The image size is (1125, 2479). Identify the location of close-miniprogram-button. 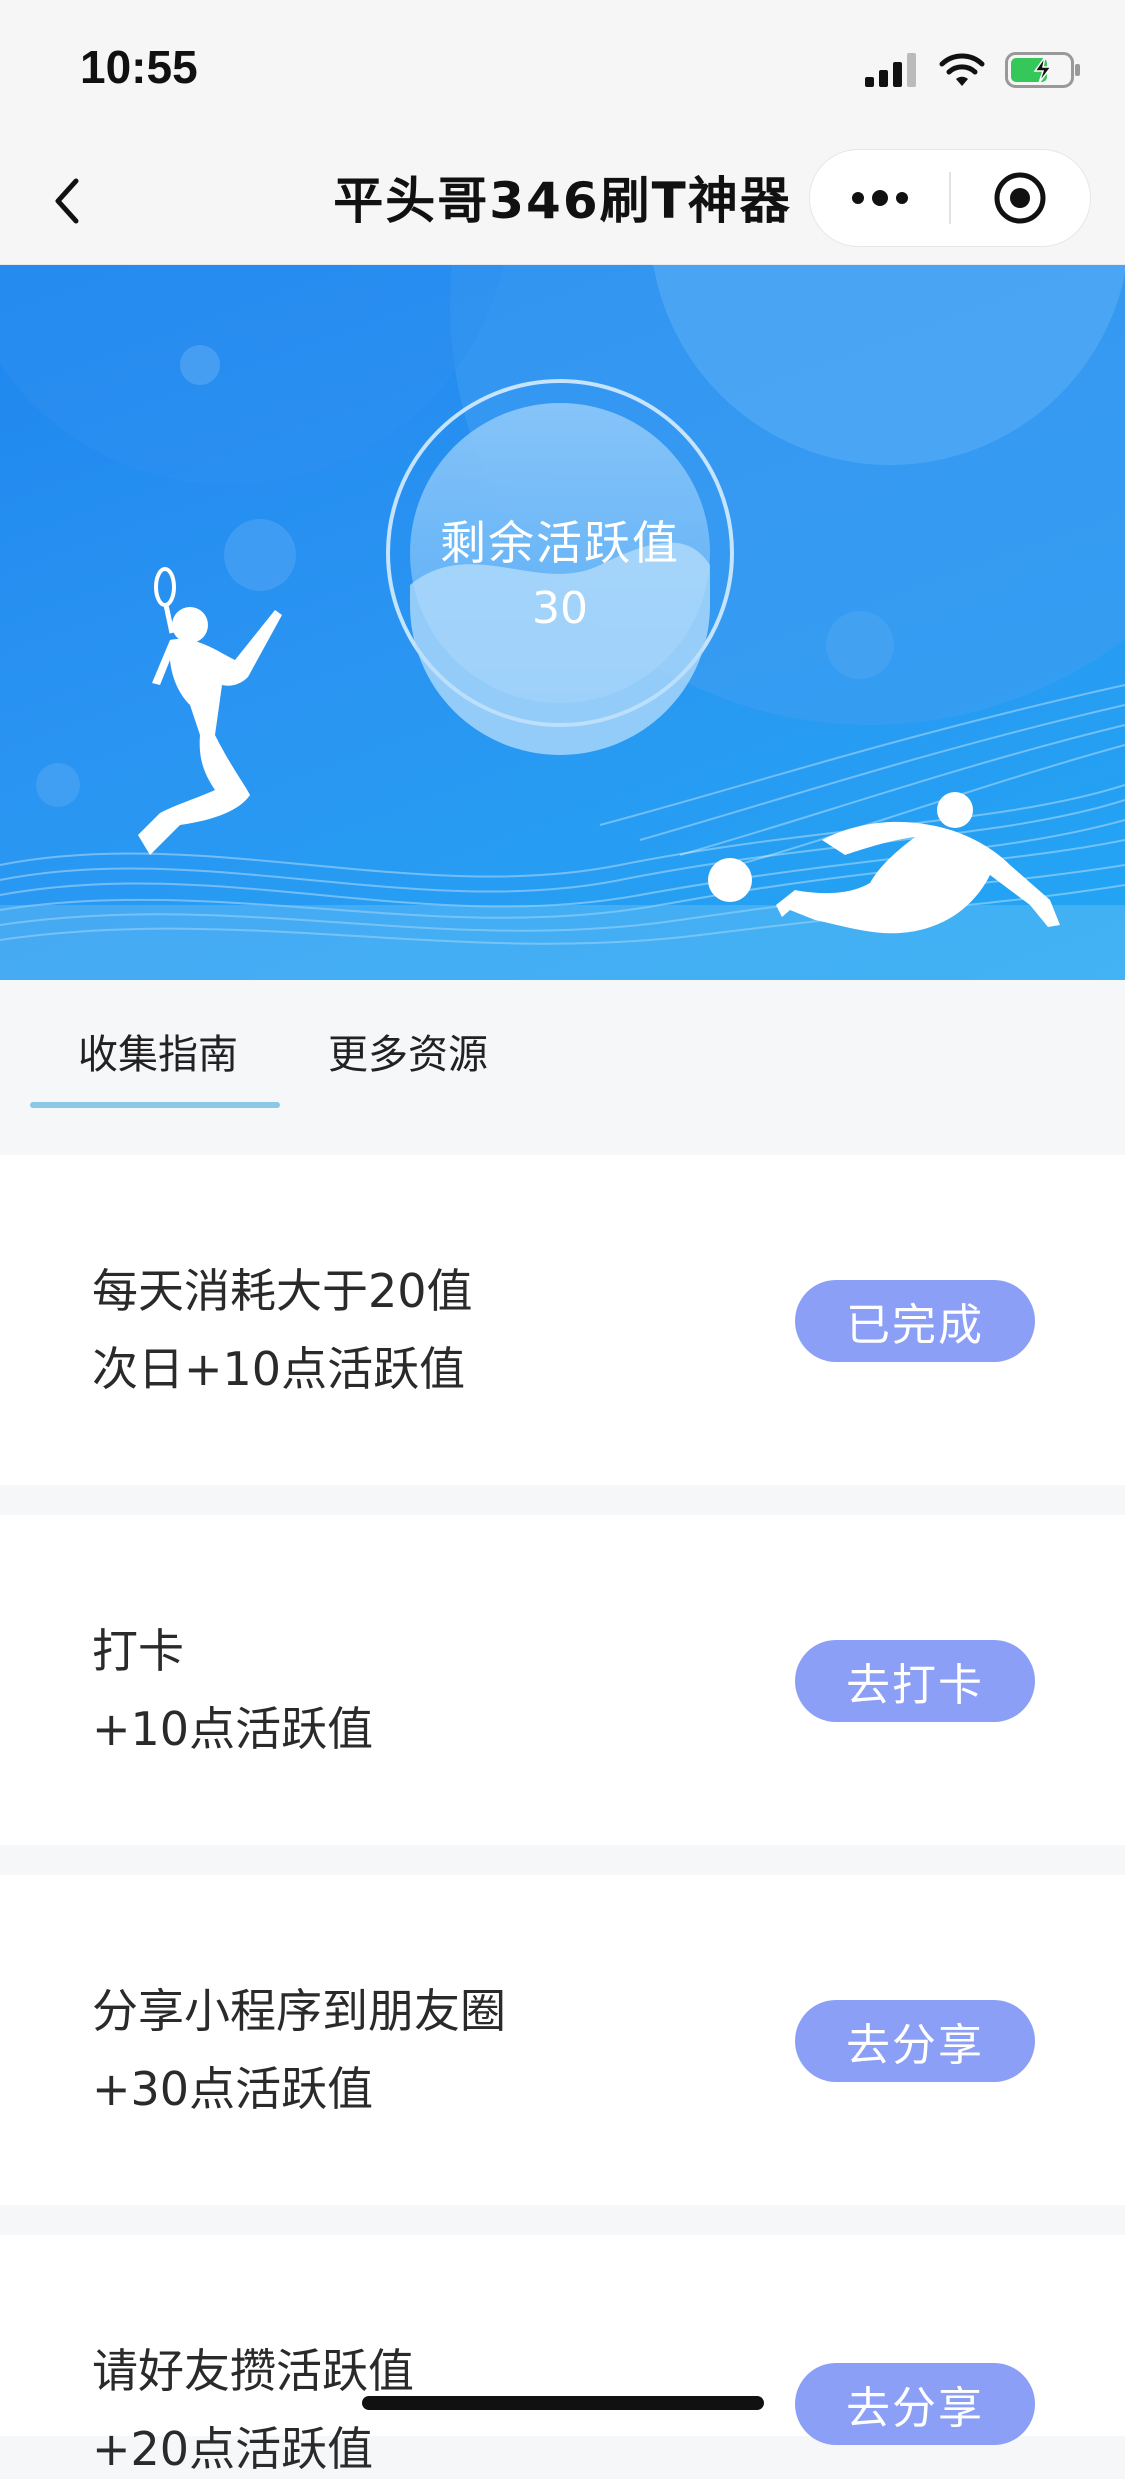
(1020, 198).